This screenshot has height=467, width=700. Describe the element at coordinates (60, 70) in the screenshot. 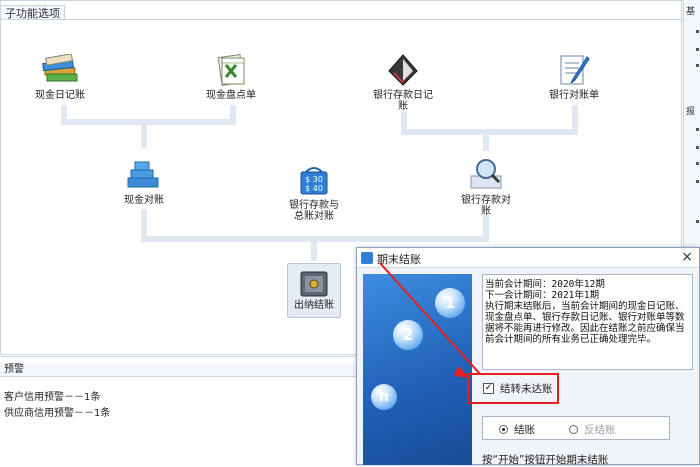

I see `books-icon` at that location.